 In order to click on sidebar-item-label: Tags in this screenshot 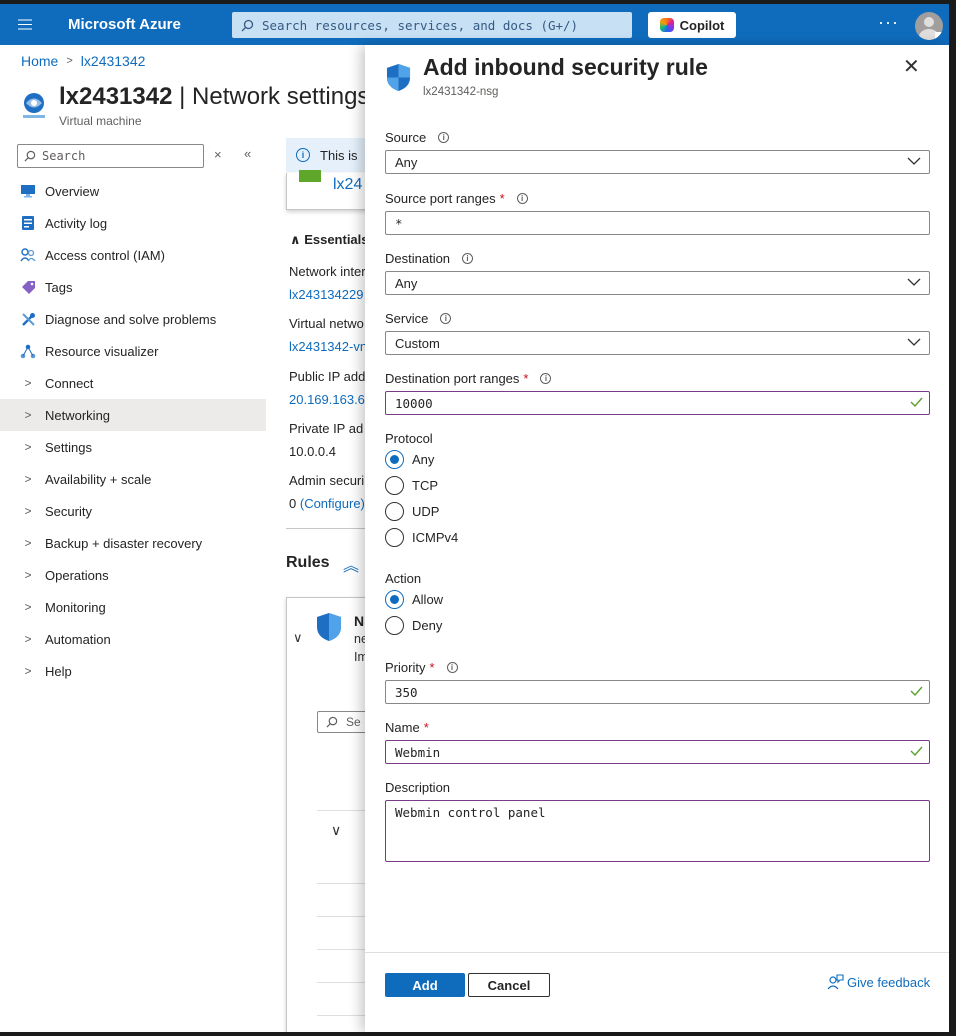, I will do `click(59, 287)`.